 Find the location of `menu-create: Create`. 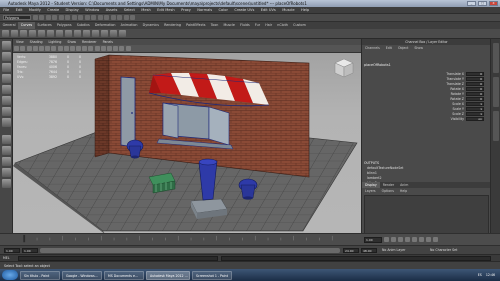

menu-create: Create is located at coordinates (53, 10).